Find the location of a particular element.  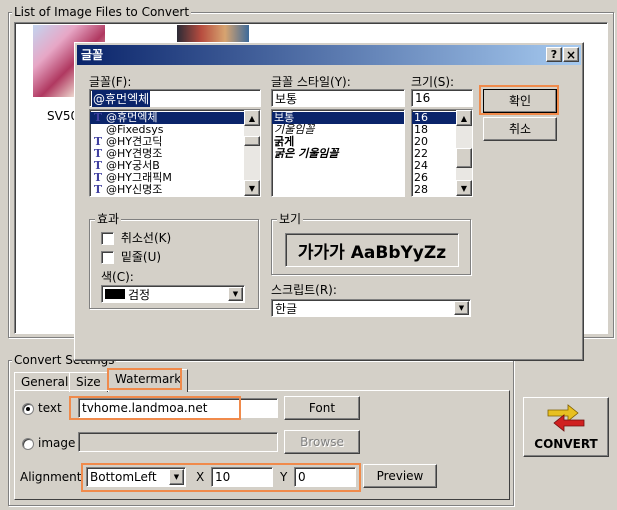

image-option-label: image is located at coordinates (57, 443).